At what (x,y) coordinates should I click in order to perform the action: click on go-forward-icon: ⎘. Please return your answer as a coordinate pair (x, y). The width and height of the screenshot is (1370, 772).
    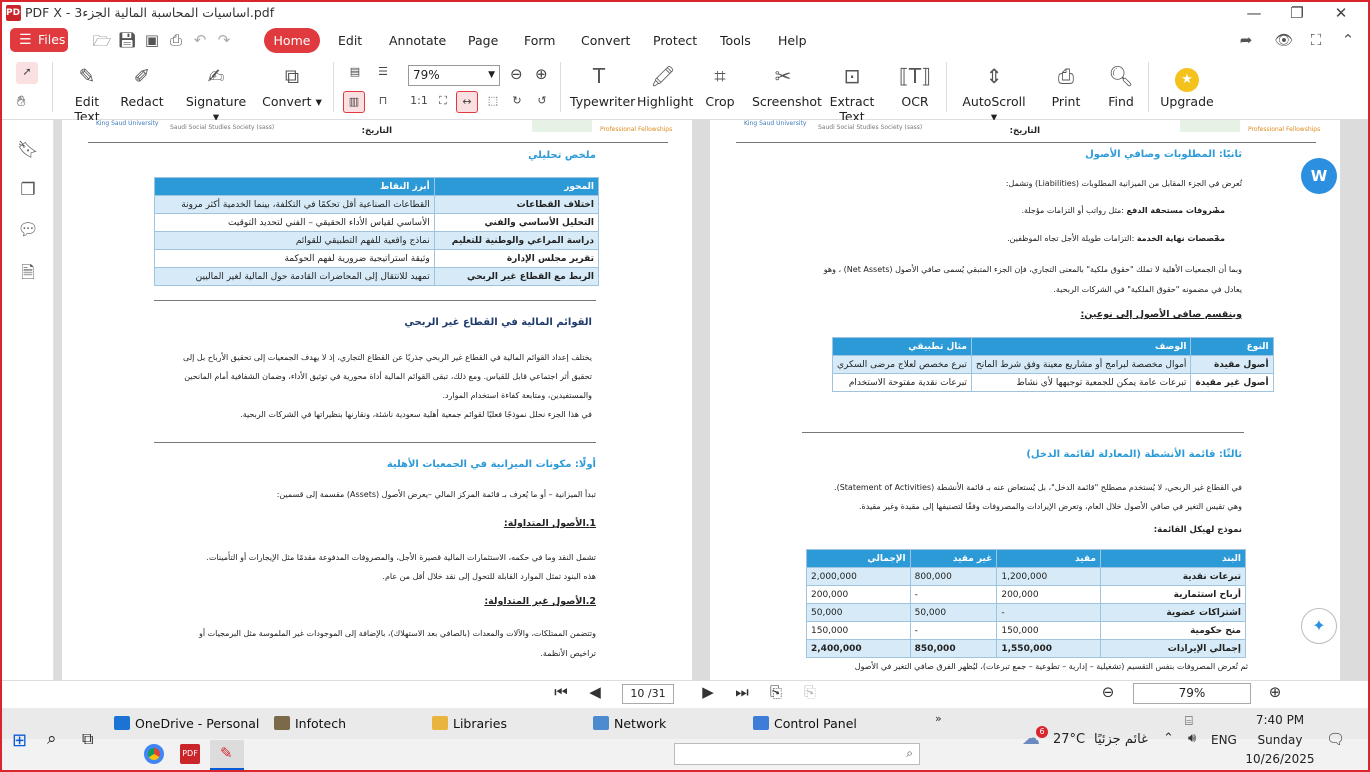
    Looking at the image, I should click on (810, 692).